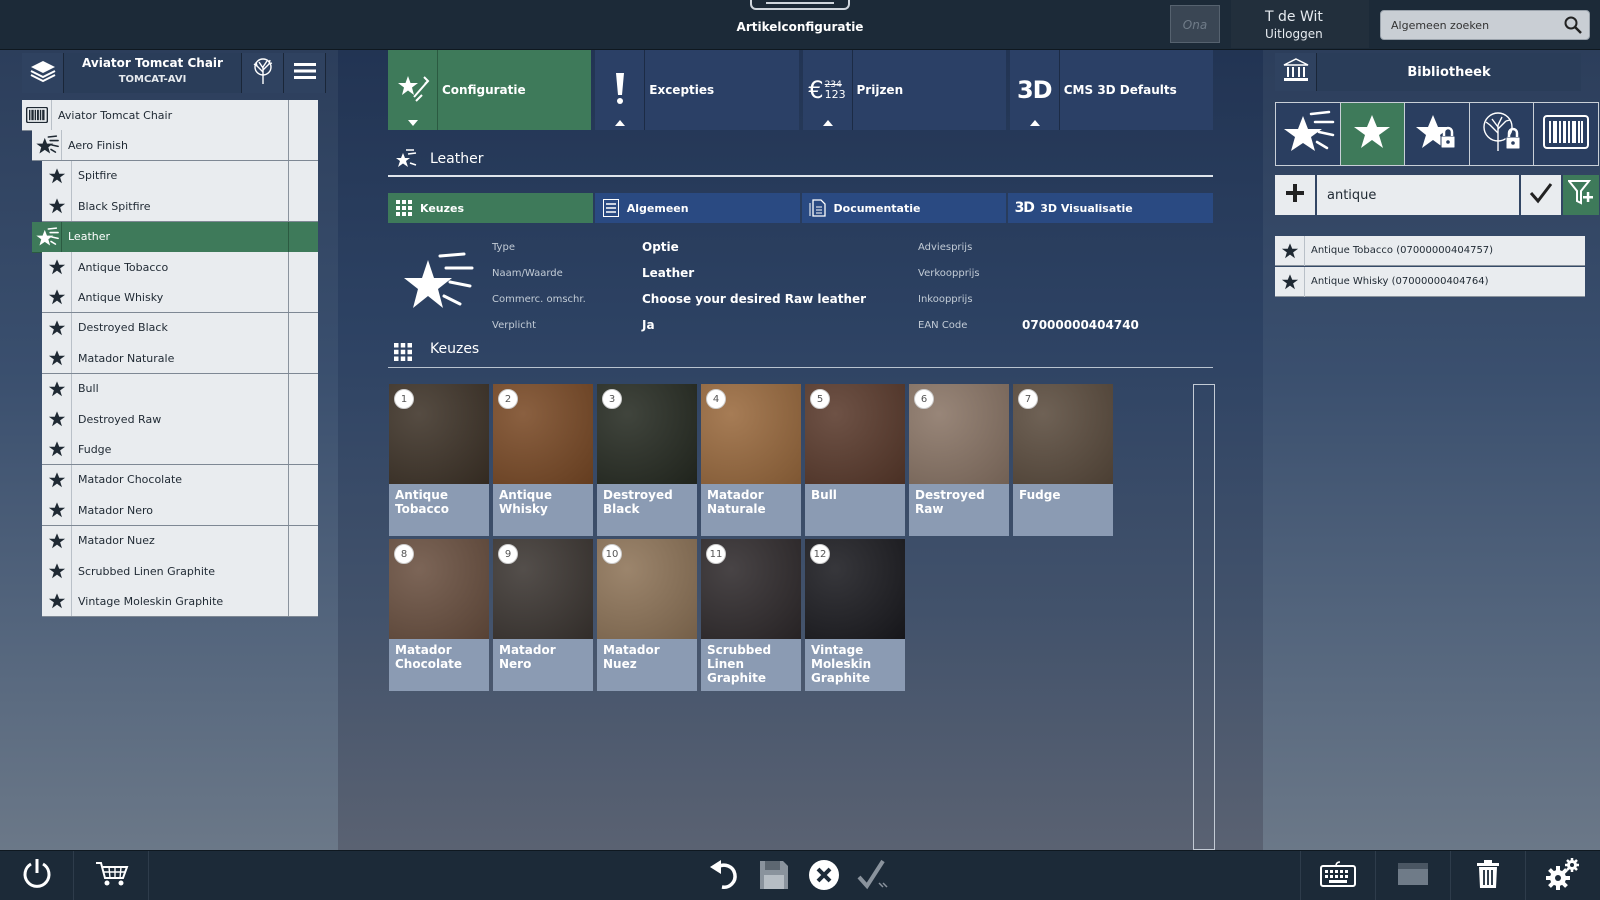  What do you see at coordinates (1034, 90) in the screenshot?
I see `3d-icon: 3D` at bounding box center [1034, 90].